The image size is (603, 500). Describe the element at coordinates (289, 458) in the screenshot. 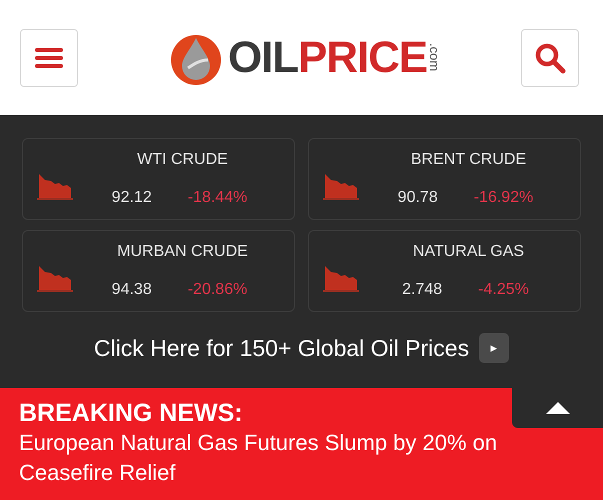

I see `news-headline: European Natural Gas Futures Slump by 20% on Ceasefire Relief` at that location.